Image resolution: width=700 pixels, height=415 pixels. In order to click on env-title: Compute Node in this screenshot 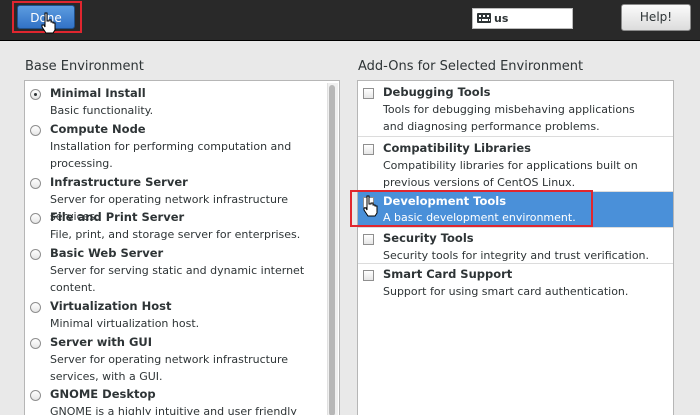, I will do `click(98, 129)`.